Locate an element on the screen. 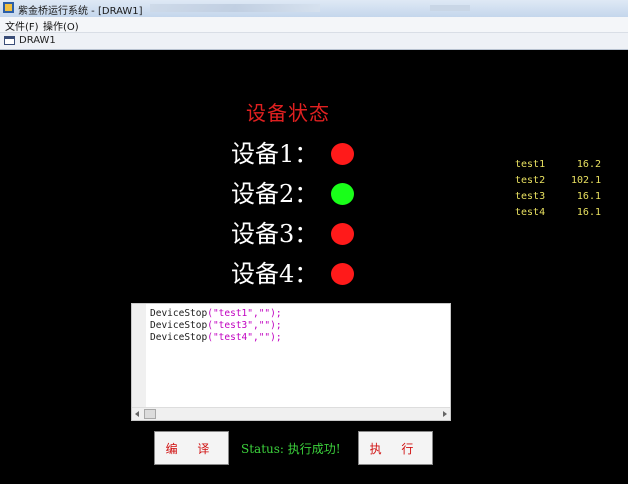  window-title-bar: 紫金桥运行系统 - [DRAW1] is located at coordinates (314, 9).